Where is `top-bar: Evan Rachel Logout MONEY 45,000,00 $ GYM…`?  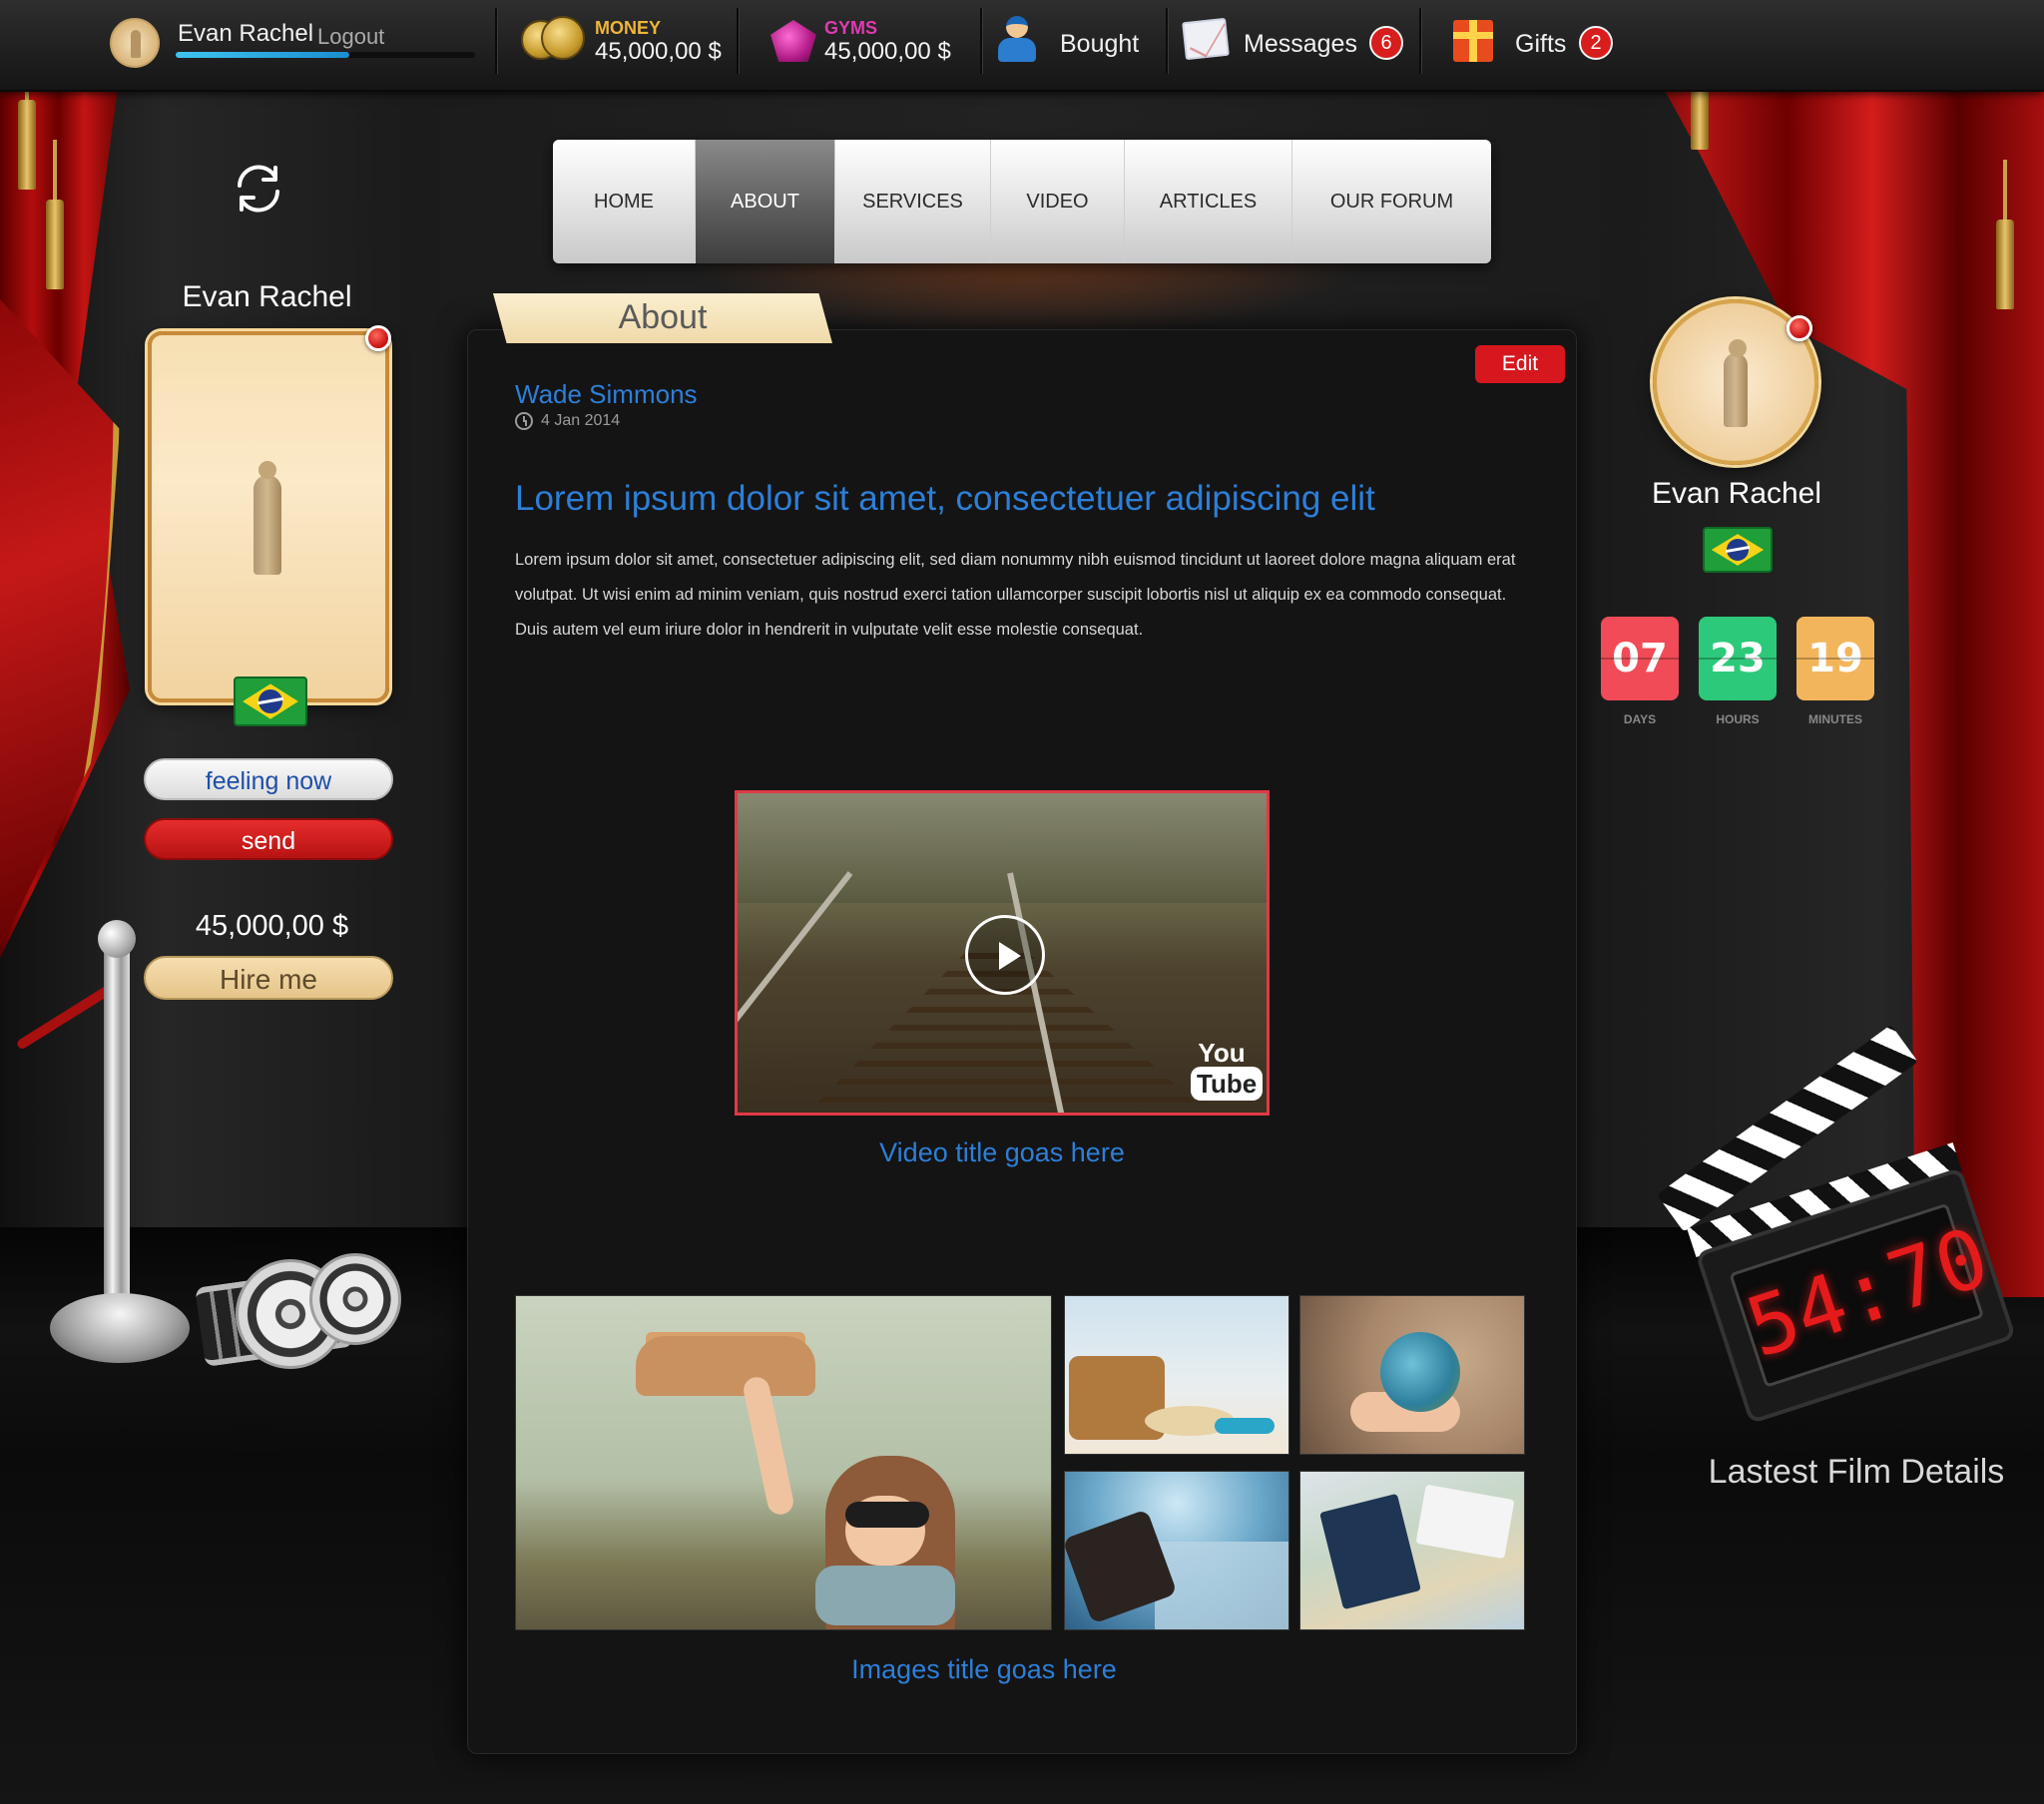 top-bar: Evan Rachel Logout MONEY 45,000,00 $ GYM… is located at coordinates (1022, 46).